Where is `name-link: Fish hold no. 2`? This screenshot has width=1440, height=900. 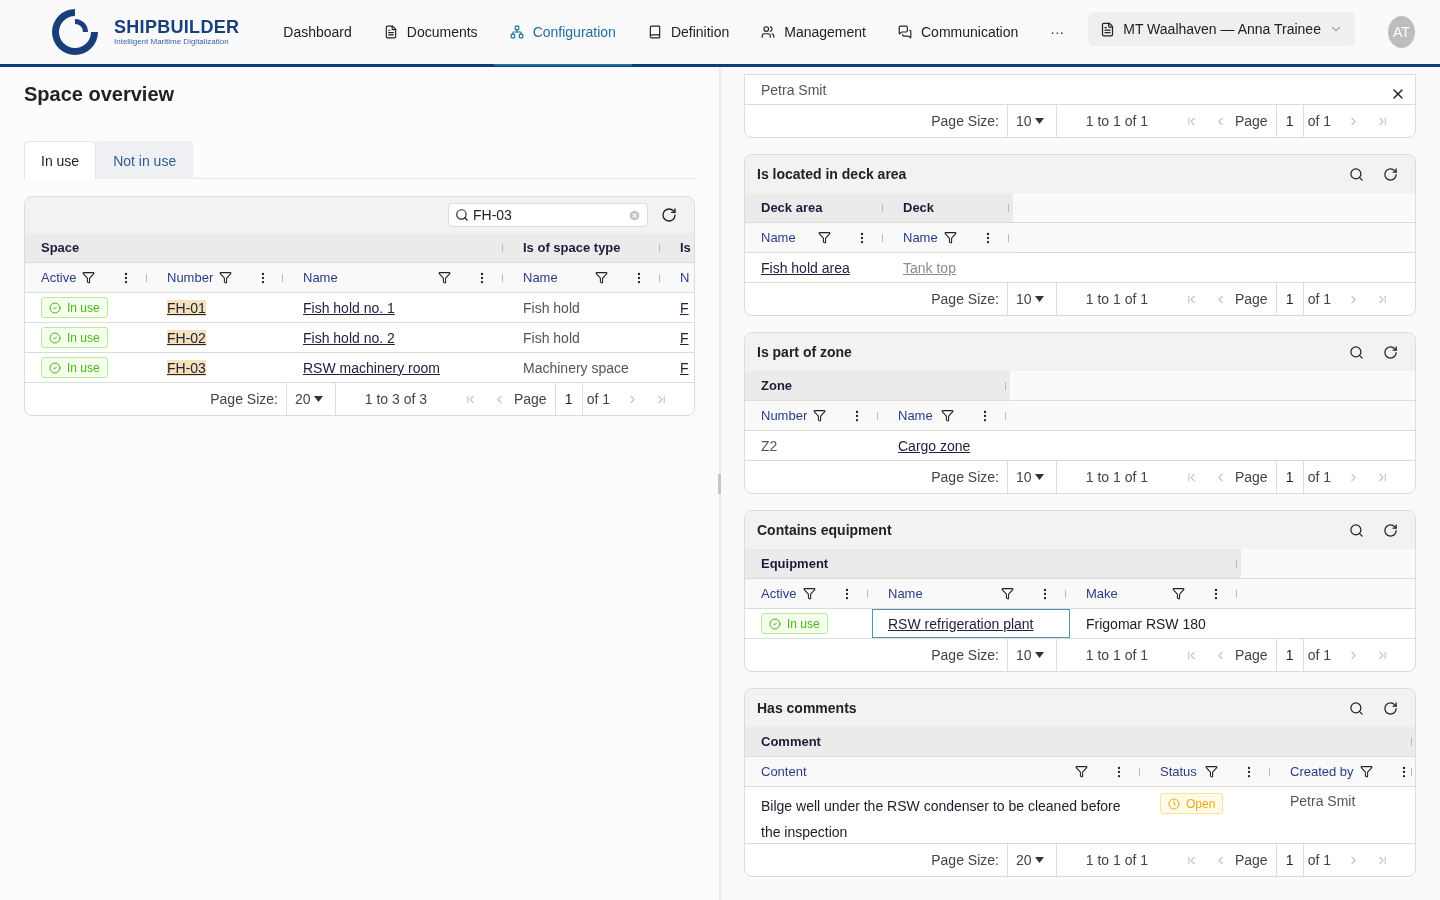 name-link: Fish hold no. 2 is located at coordinates (349, 337).